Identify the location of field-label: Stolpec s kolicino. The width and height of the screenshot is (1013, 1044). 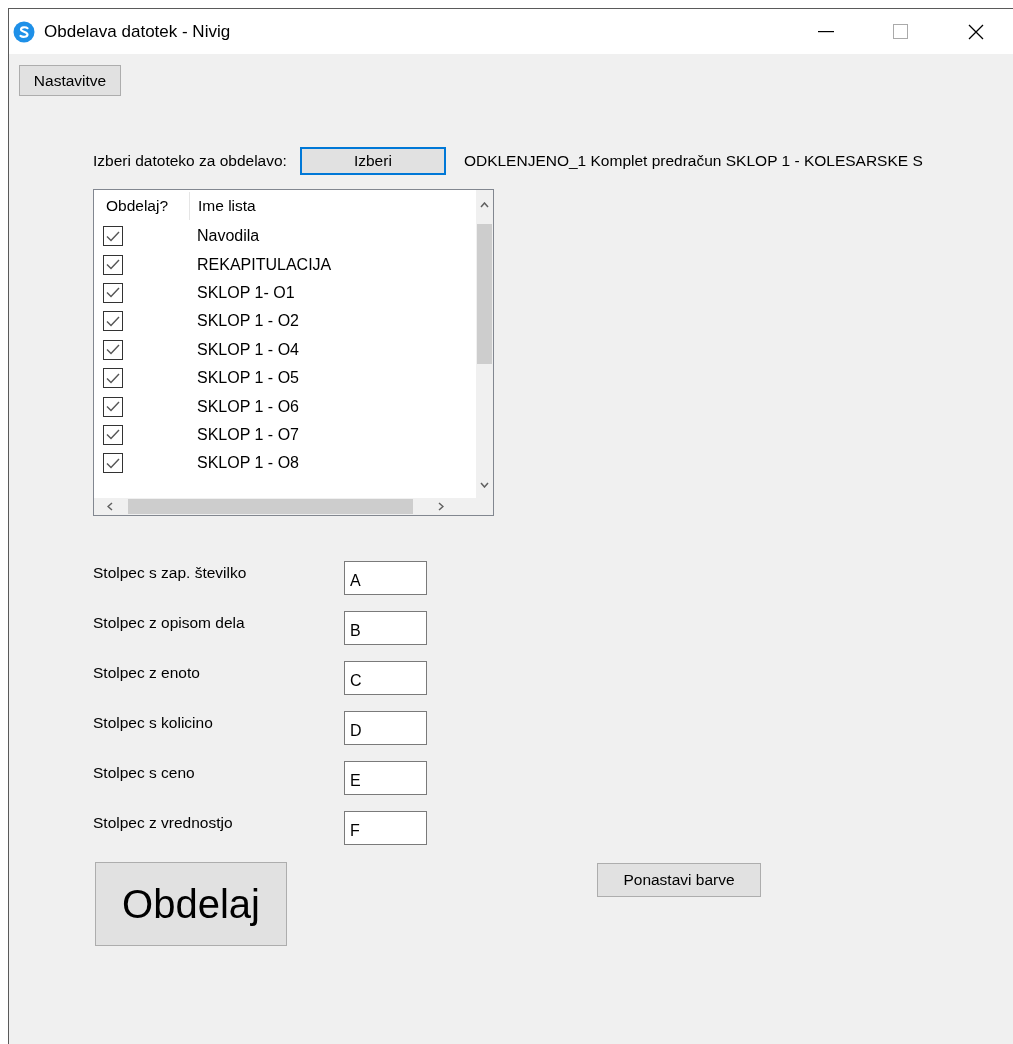
(153, 723).